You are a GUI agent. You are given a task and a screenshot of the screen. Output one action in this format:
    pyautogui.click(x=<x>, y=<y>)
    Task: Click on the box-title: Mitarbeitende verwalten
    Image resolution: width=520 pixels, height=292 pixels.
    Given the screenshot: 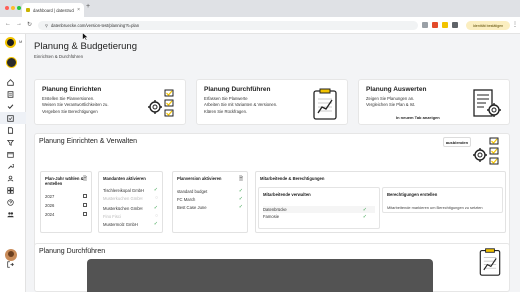 What is the action you would take?
    pyautogui.click(x=287, y=194)
    